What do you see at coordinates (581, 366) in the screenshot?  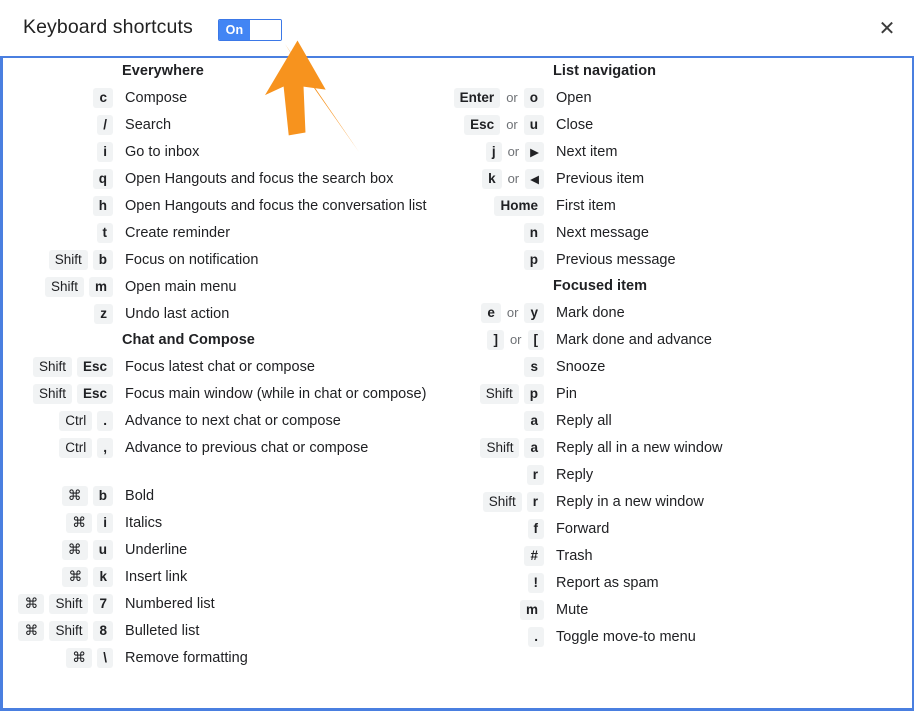 I see `shortcut-description: Snooze` at bounding box center [581, 366].